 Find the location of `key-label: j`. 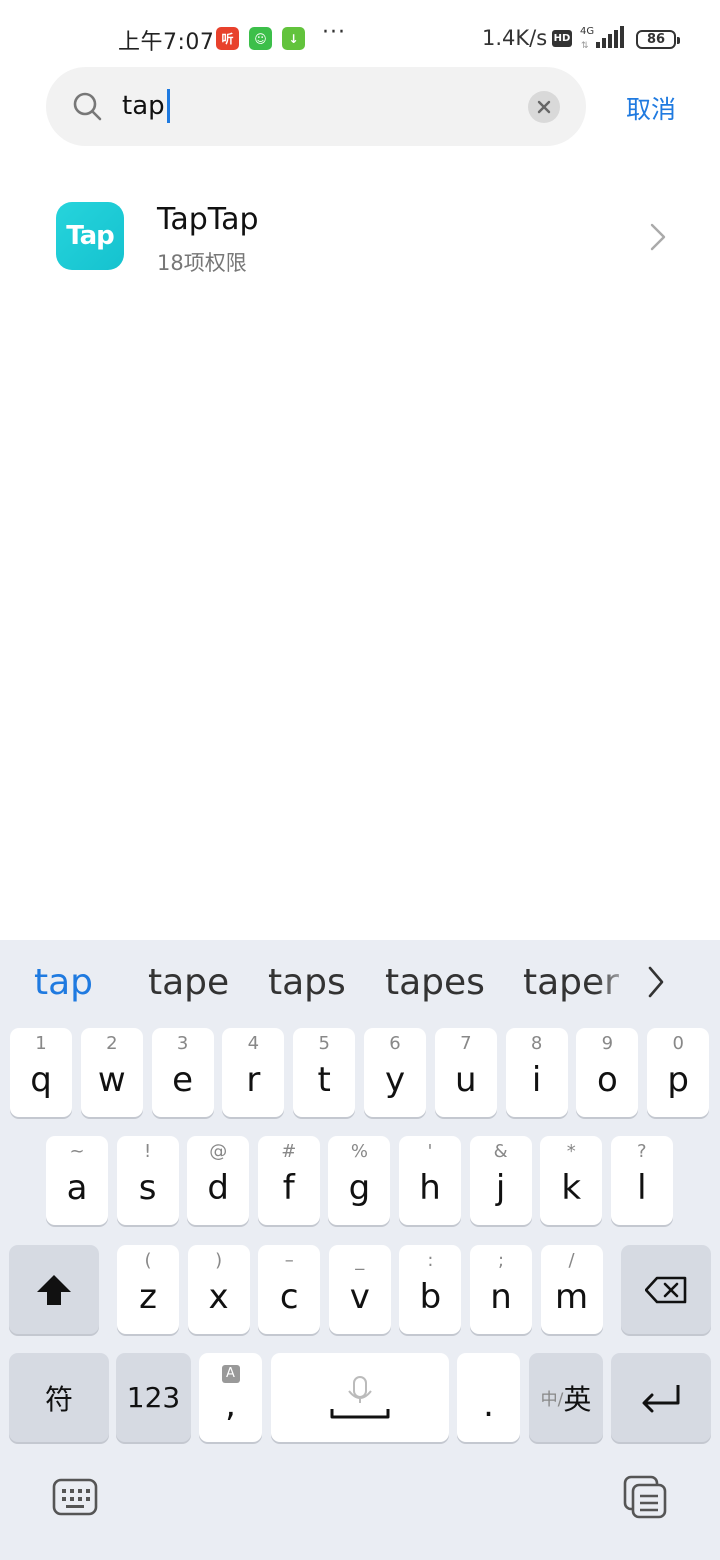

key-label: j is located at coordinates (500, 1187).